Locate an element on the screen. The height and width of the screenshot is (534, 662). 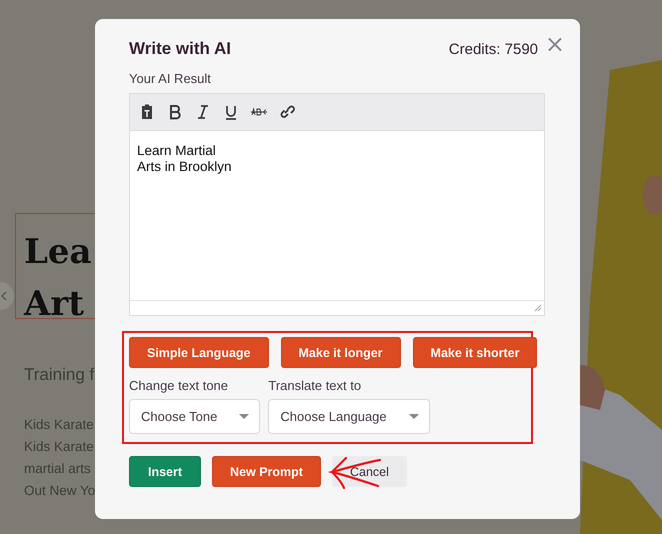
select-label: Translate text to is located at coordinates (315, 385).